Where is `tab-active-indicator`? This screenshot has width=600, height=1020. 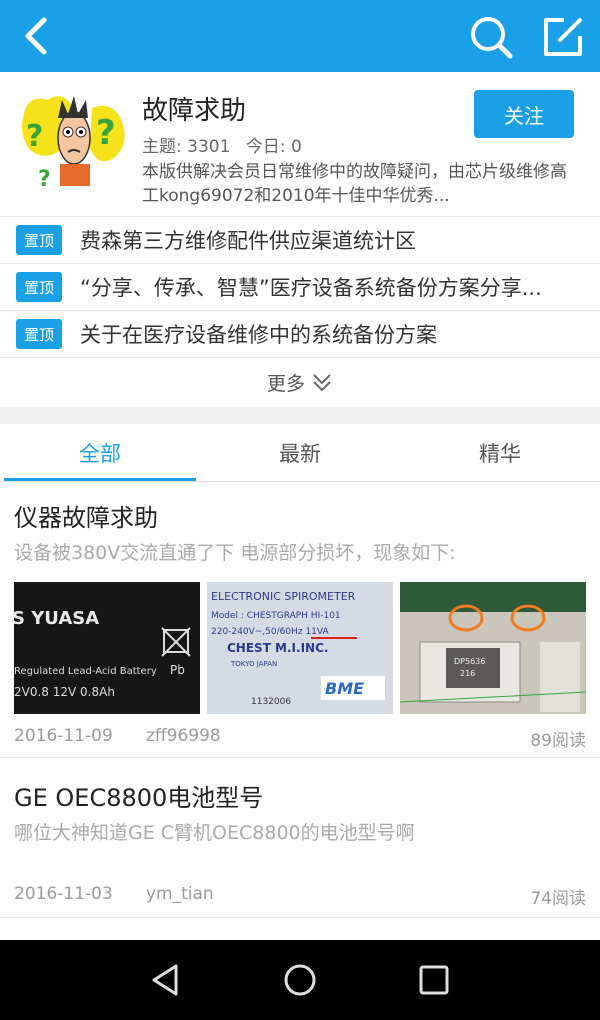
tab-active-indicator is located at coordinates (100, 479).